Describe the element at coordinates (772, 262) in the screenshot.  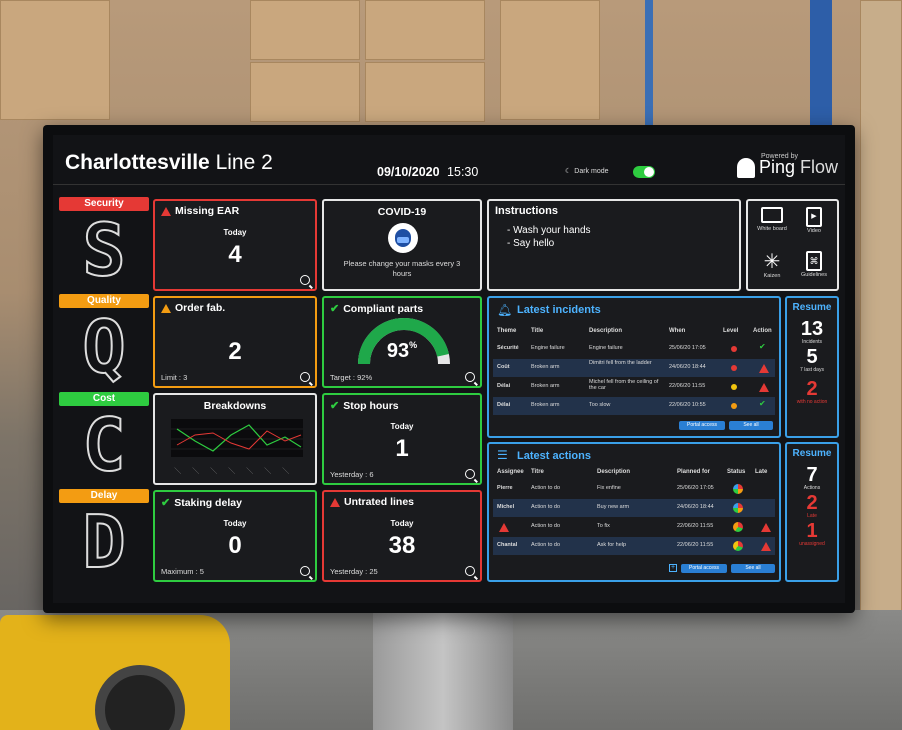
I see `kaizen-icon: ✳` at that location.